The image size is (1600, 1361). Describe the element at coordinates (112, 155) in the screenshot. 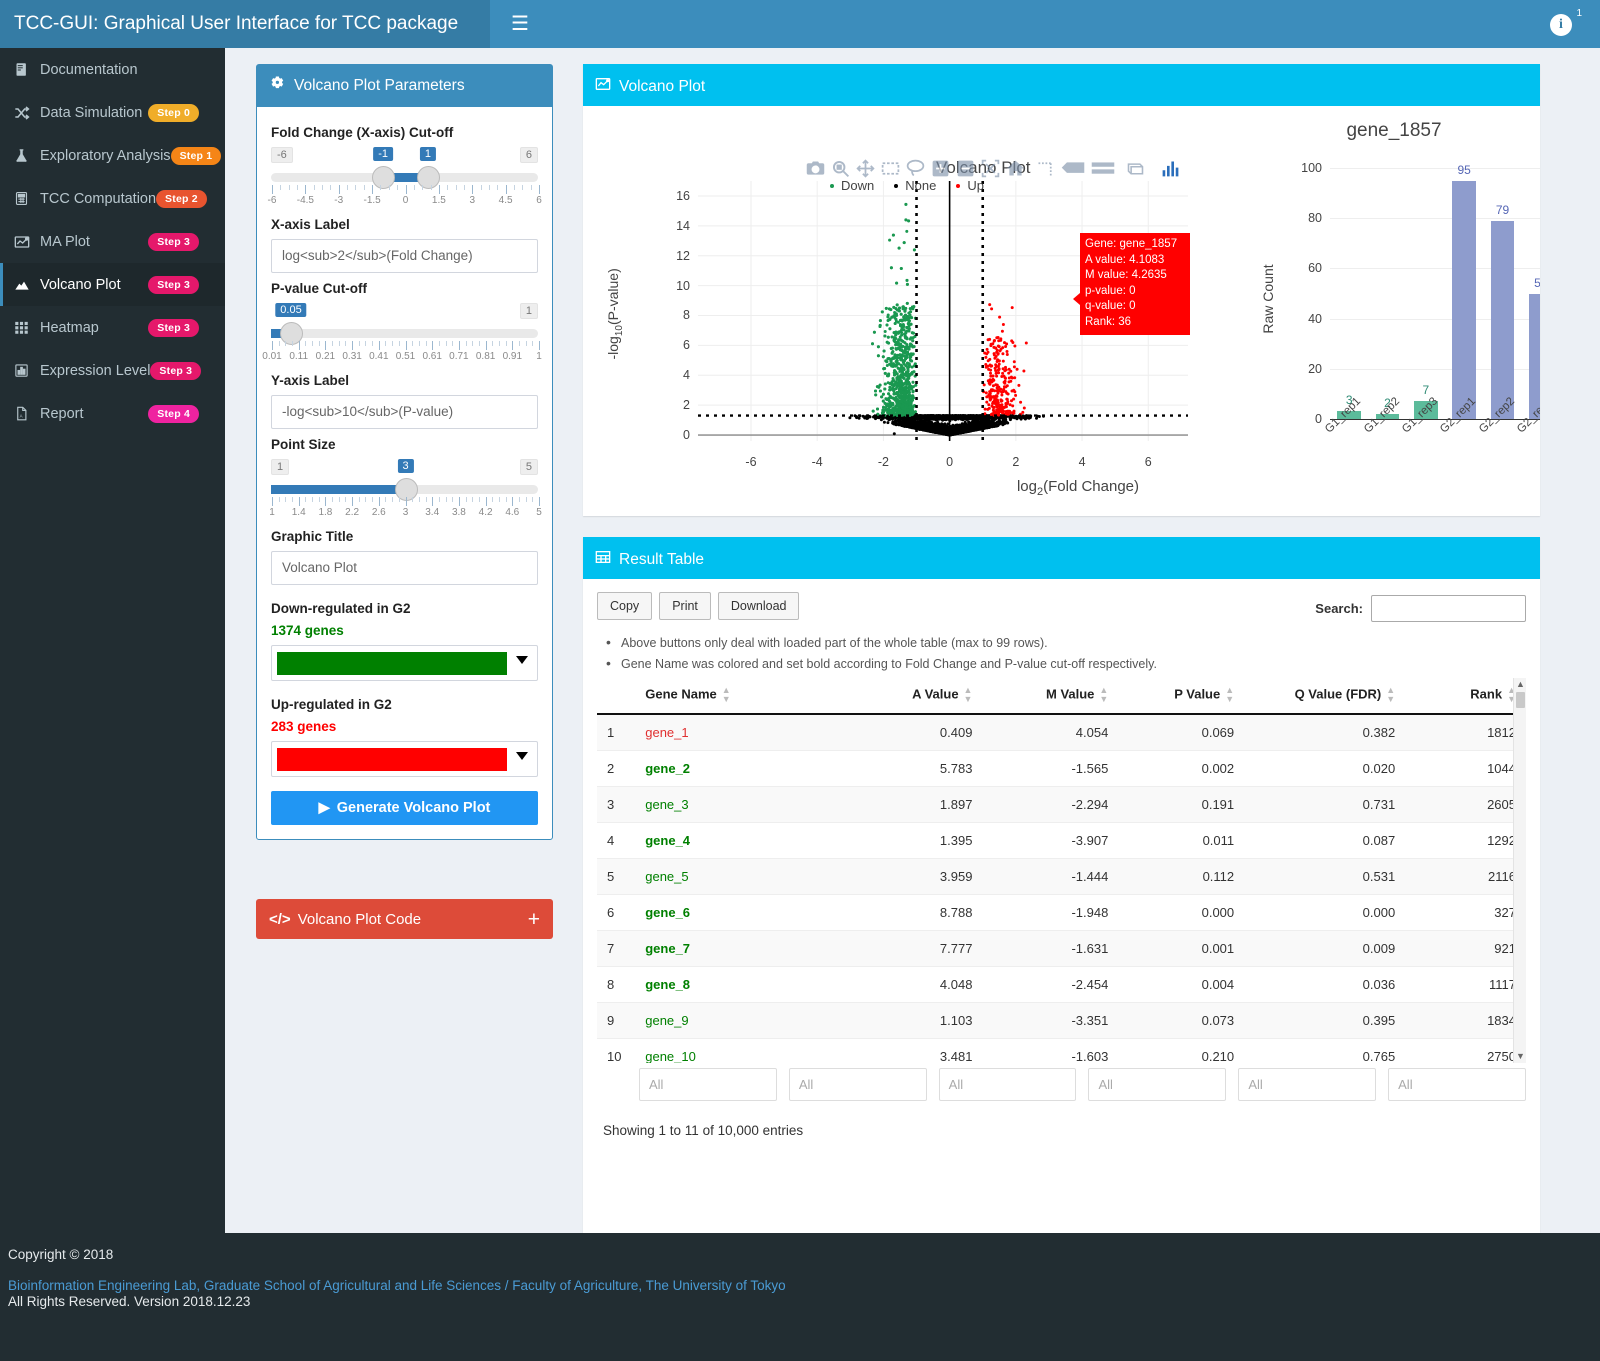

I see `sidebar-item-exploratory-analysis: Exploratory Analysis Step 1` at that location.